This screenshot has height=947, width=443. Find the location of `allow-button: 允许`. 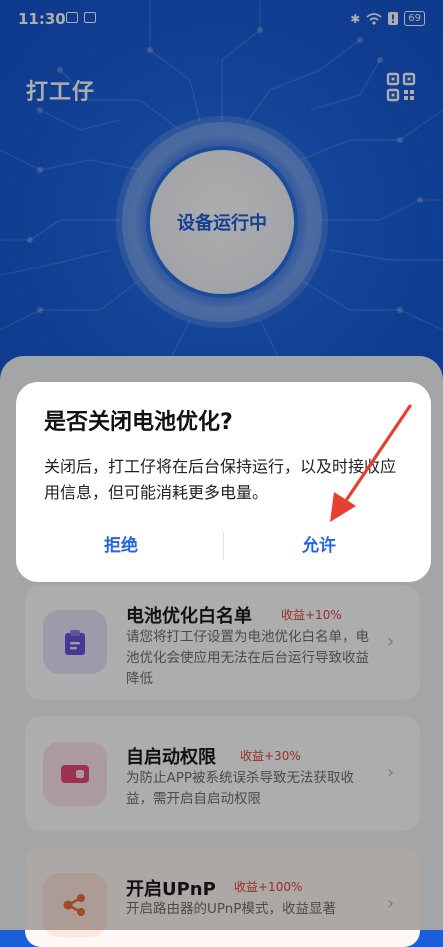

allow-button: 允许 is located at coordinates (319, 546).